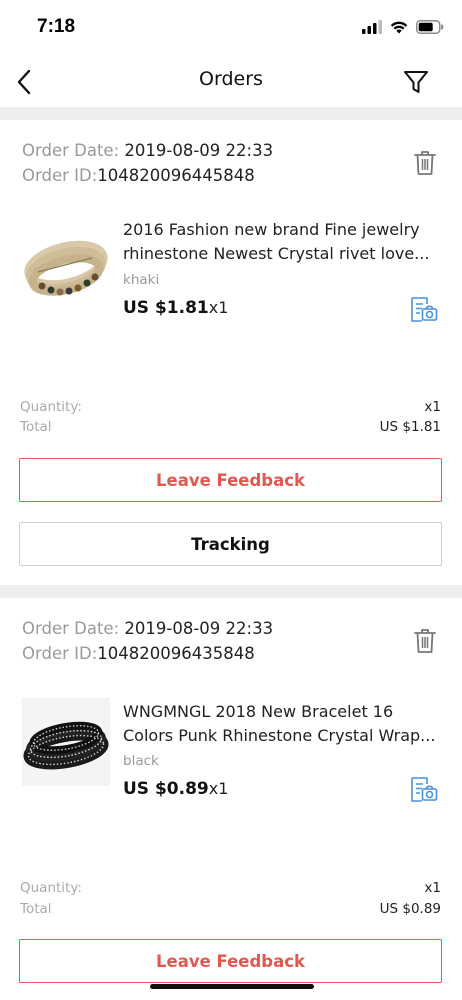 The image size is (462, 1000). I want to click on filter-button, so click(416, 82).